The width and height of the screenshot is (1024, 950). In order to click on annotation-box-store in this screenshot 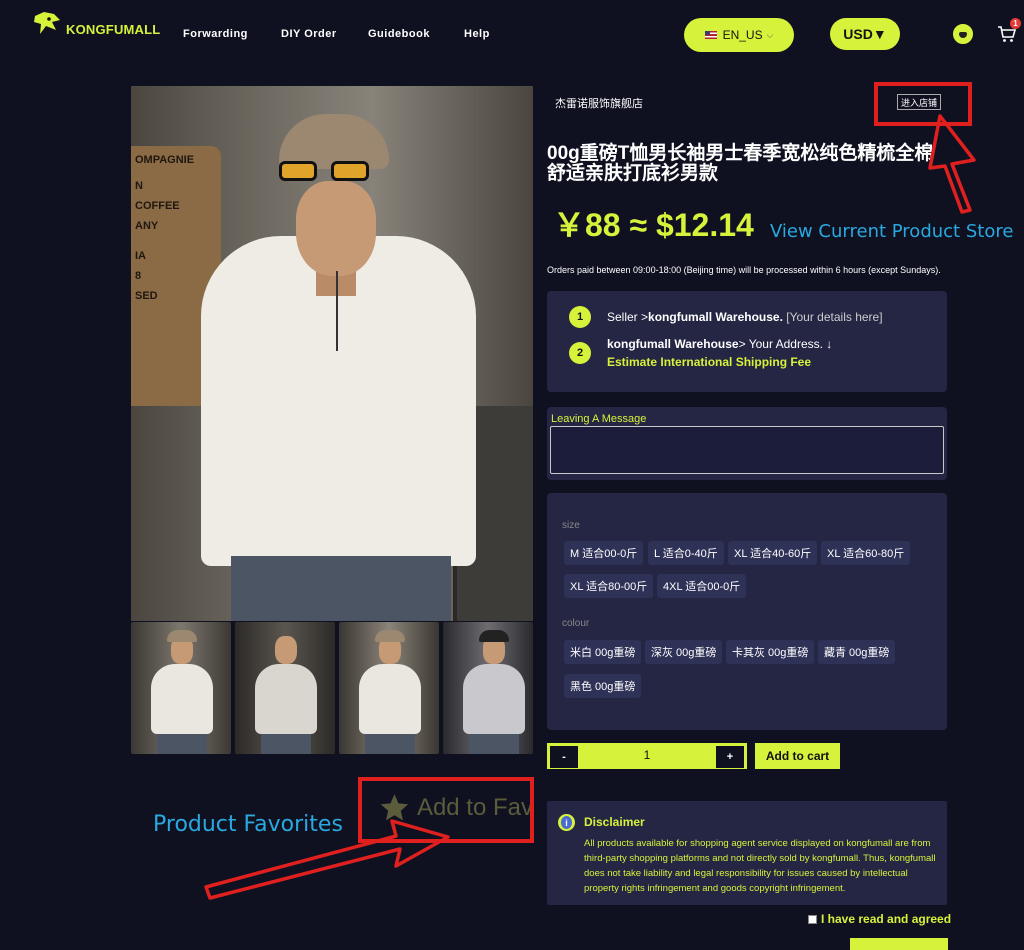, I will do `click(923, 104)`.